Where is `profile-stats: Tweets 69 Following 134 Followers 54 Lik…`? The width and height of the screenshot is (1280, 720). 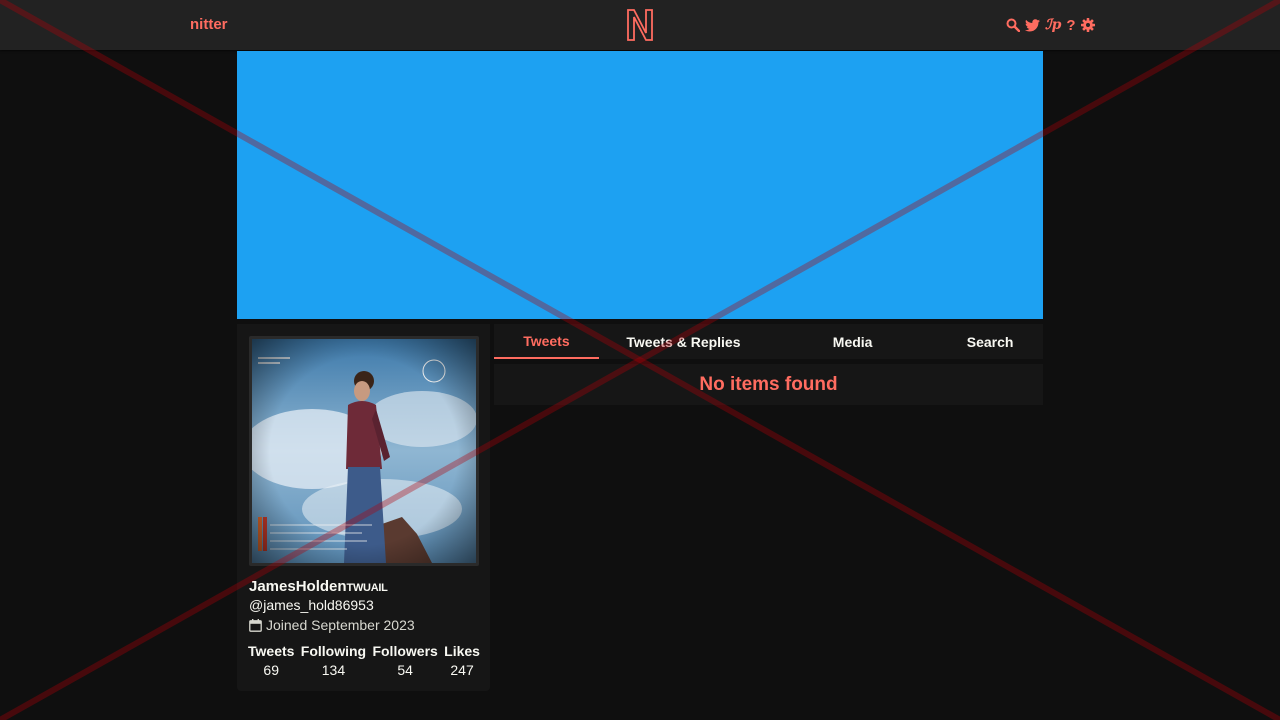
profile-stats: Tweets 69 Following 134 Followers 54 Lik… is located at coordinates (364, 660).